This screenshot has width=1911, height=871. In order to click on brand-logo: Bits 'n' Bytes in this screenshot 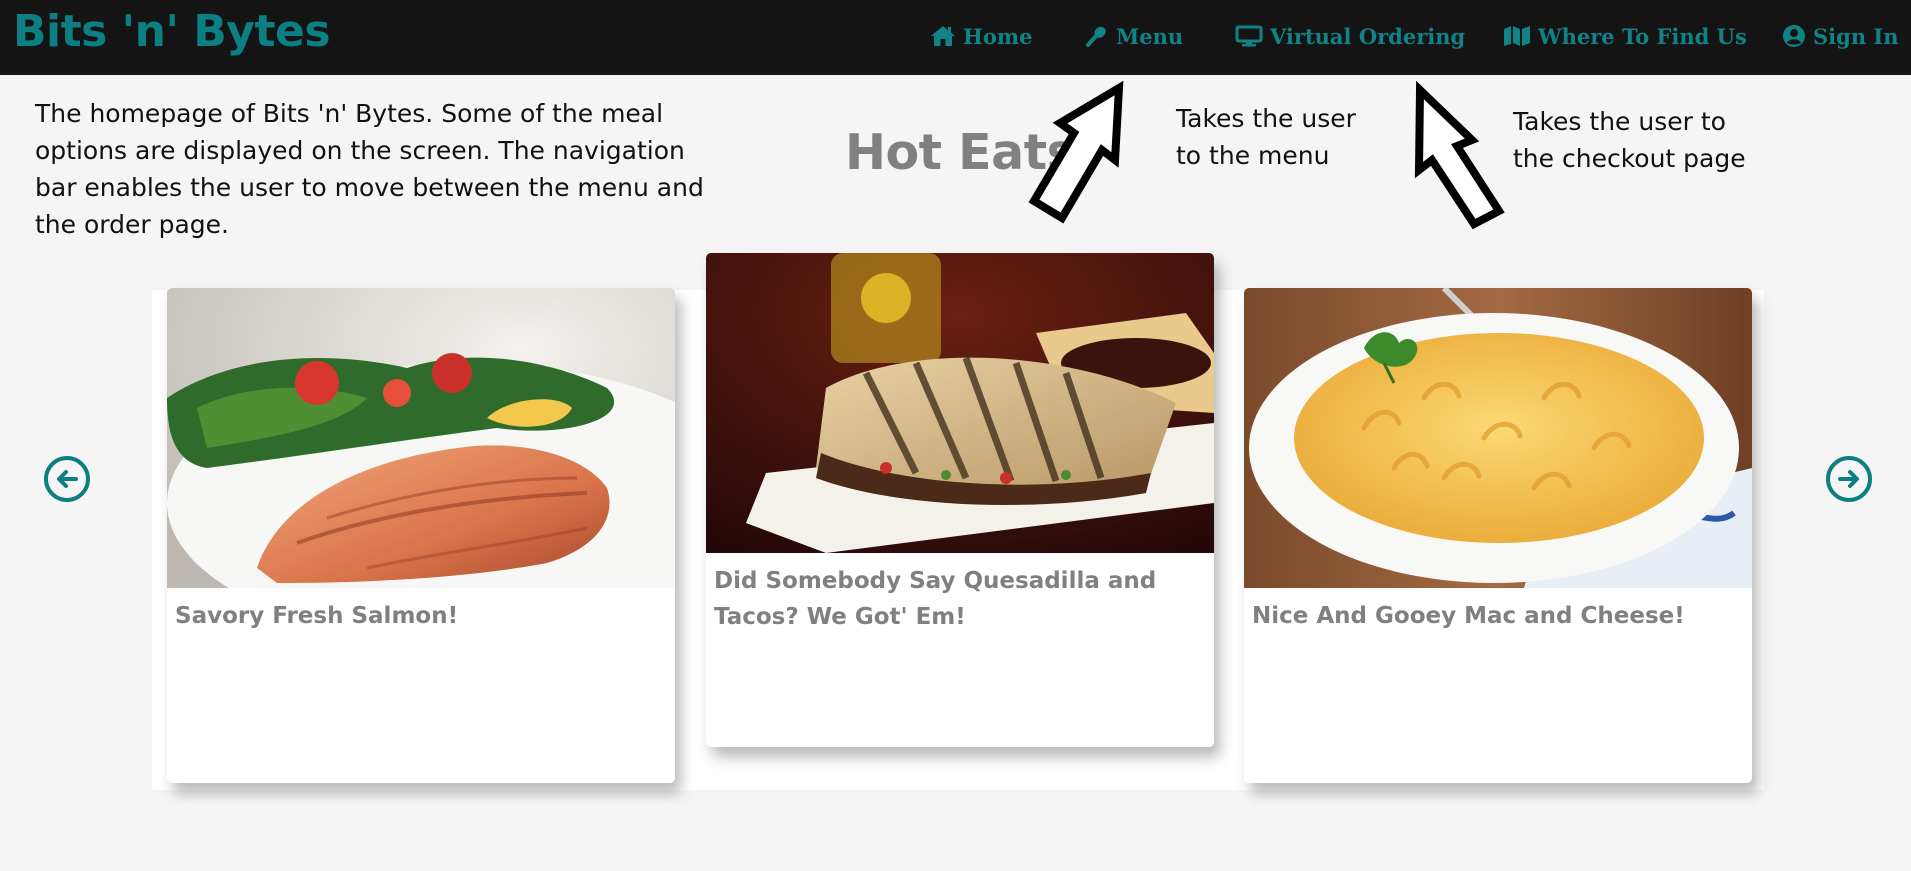, I will do `click(172, 31)`.